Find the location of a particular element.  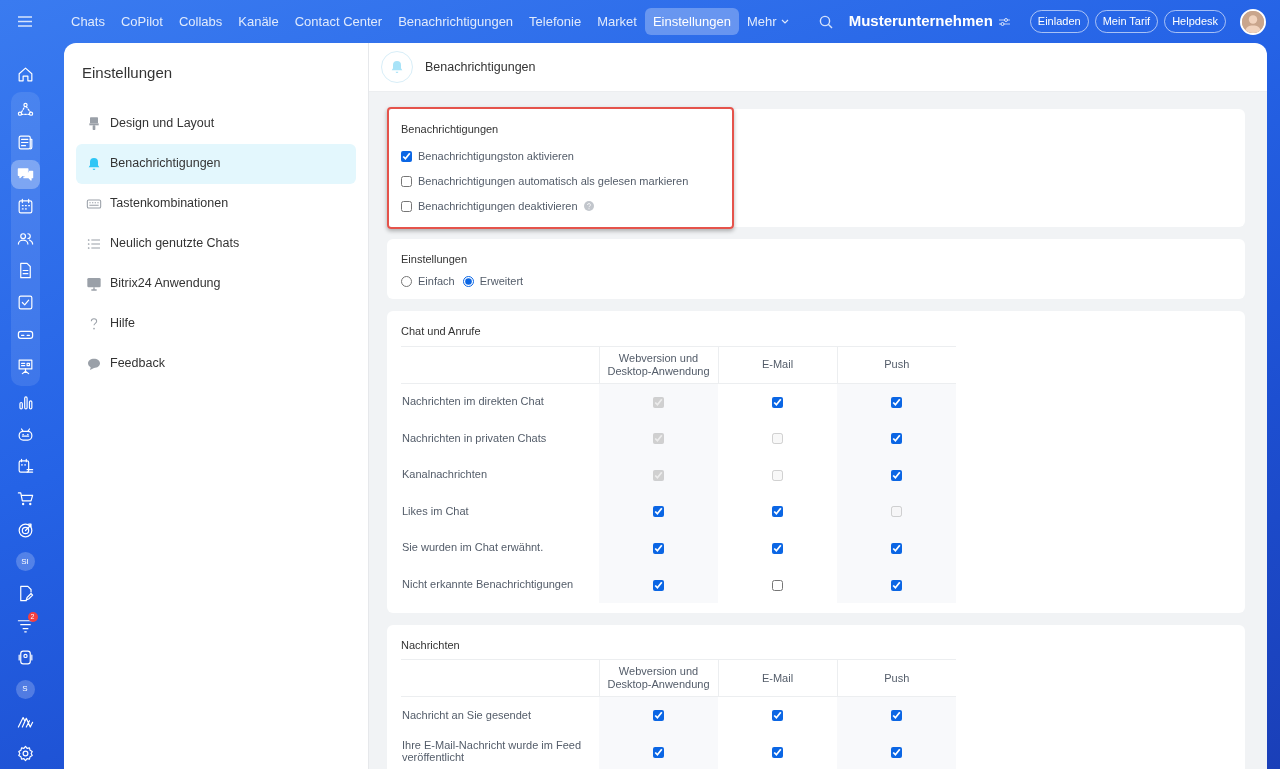

sidebar-item: Benachrichtigungen is located at coordinates (216, 163).